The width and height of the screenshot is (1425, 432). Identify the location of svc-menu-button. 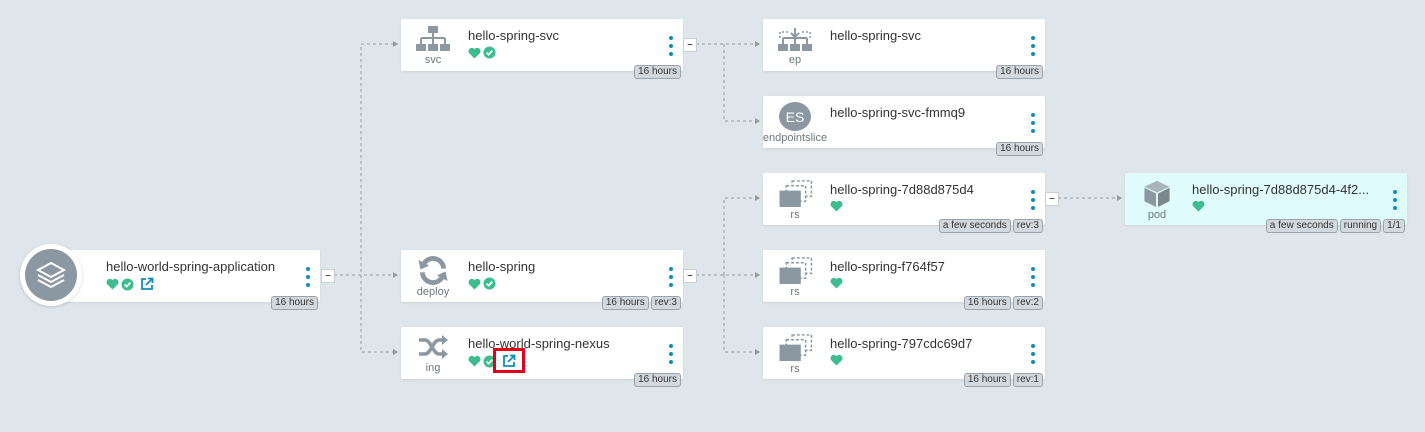
(671, 46).